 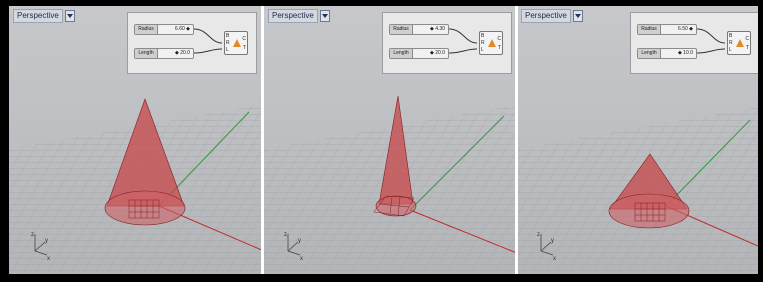 I want to click on grasshopper-canvas: Radius 6.50 ◆ Length ◆ 10.0 B R L C T, so click(x=694, y=43).